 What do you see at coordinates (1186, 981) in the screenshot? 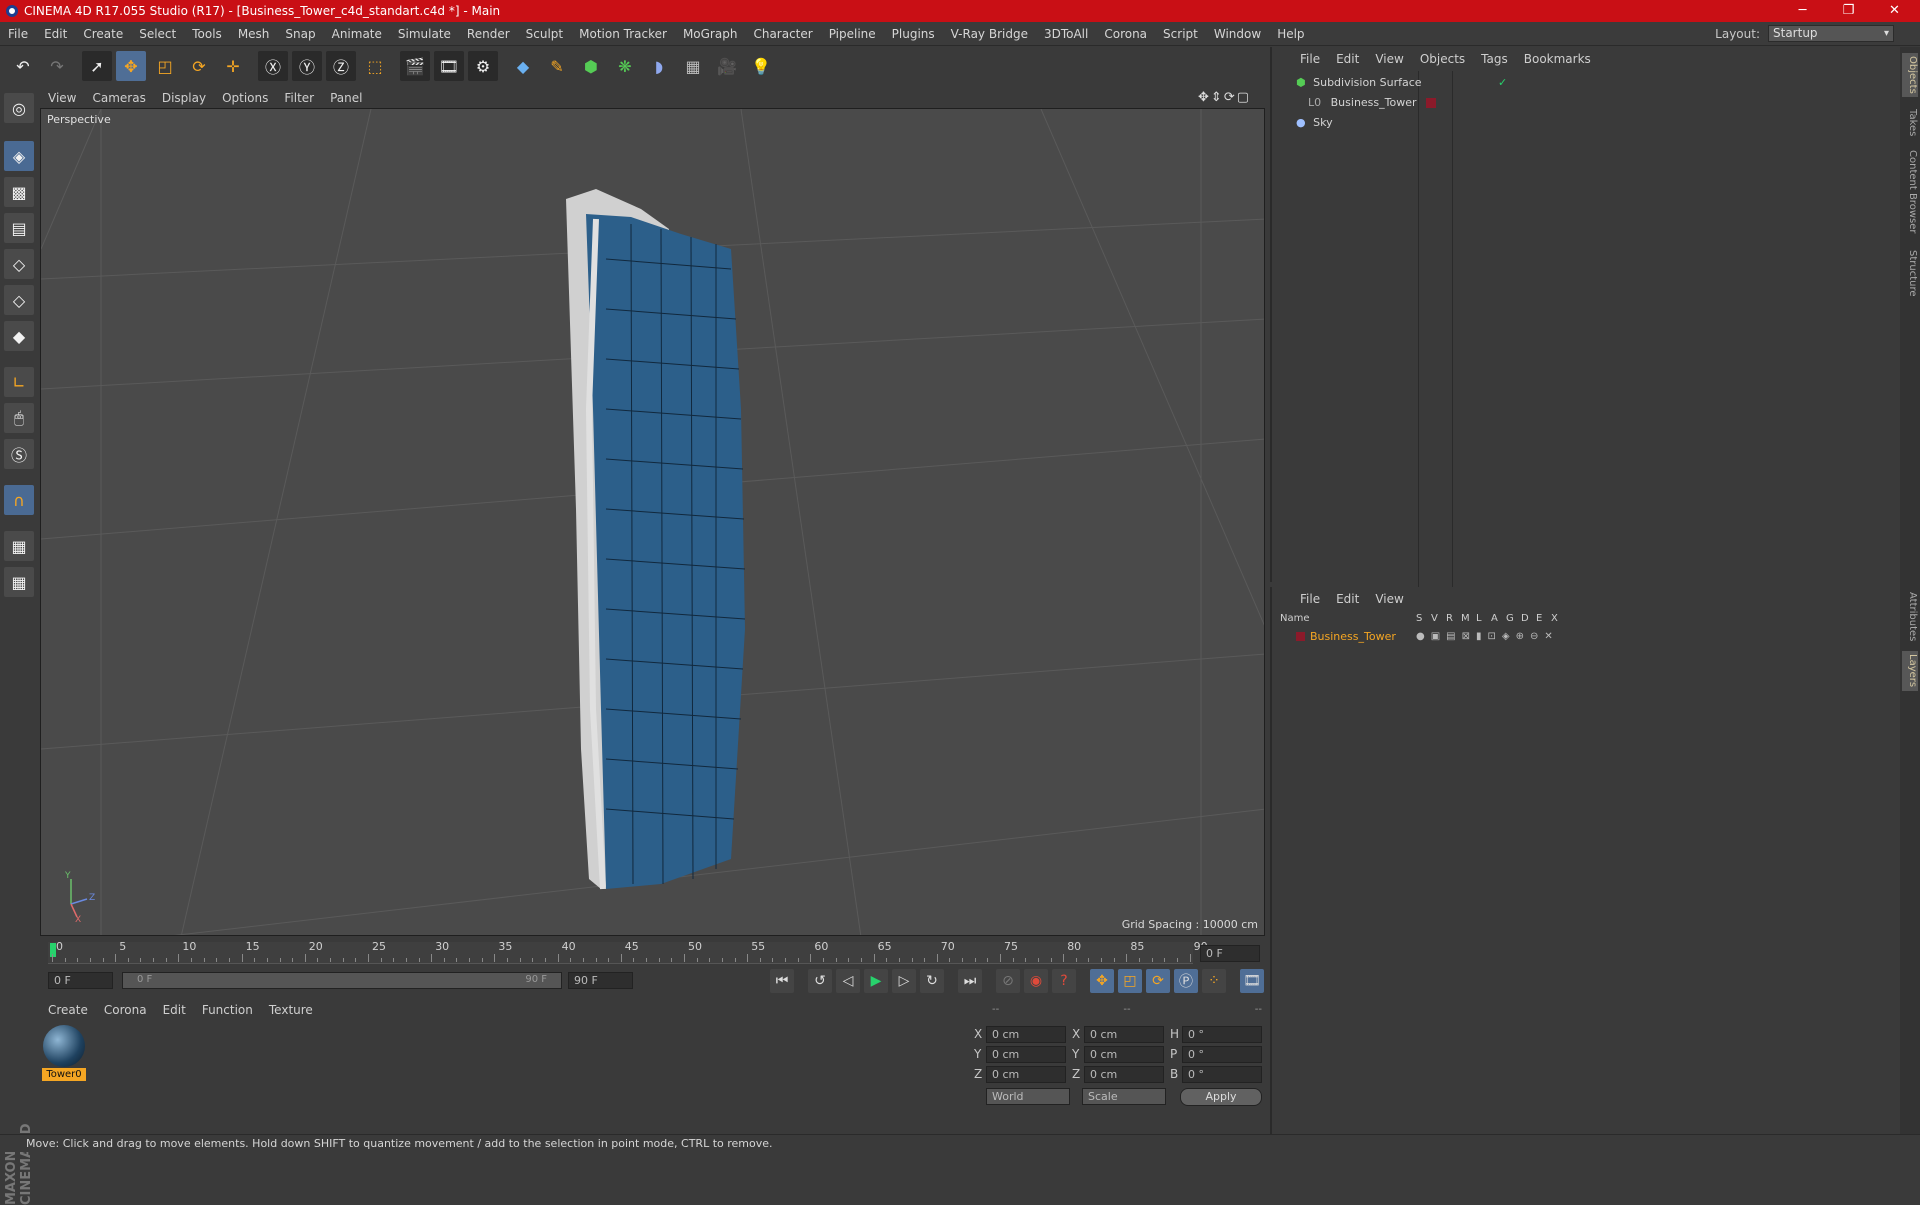
I see `key-param-icon: Ⓟ` at bounding box center [1186, 981].